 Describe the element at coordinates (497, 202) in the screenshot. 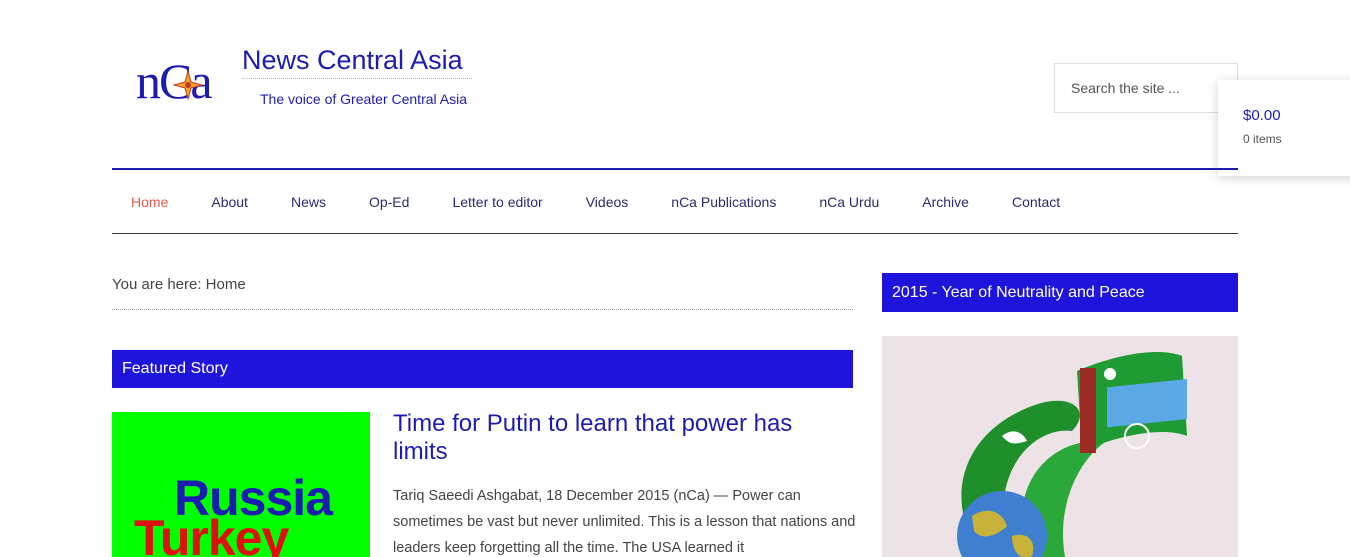

I see `nav-item-letter-to-editor: Letter to editor` at that location.